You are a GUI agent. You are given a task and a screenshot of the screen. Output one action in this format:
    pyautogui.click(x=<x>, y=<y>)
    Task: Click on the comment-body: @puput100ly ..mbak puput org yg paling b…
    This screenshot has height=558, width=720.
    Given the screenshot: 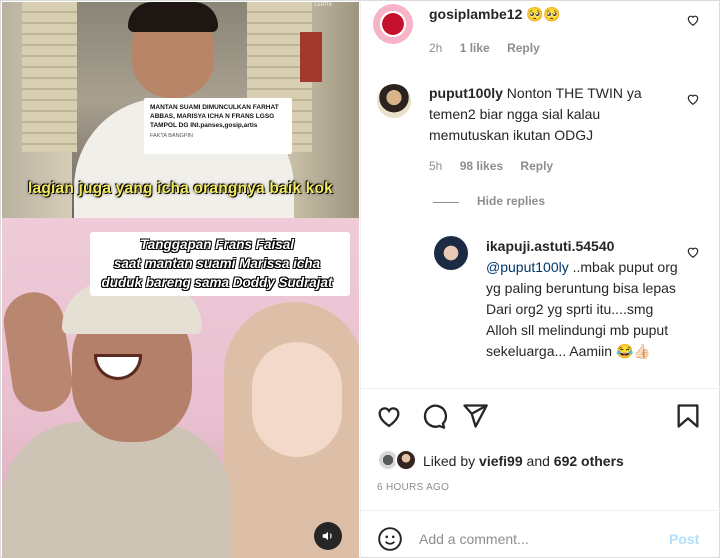 What is the action you would take?
    pyautogui.click(x=584, y=309)
    